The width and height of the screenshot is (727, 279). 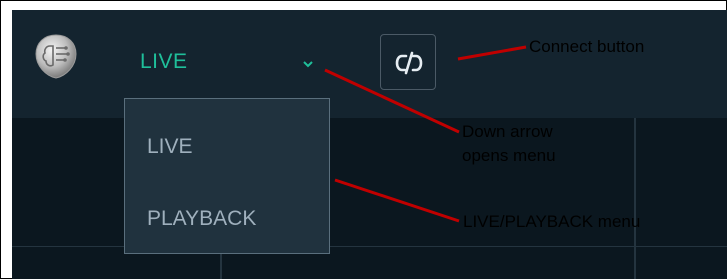 What do you see at coordinates (587, 46) in the screenshot?
I see `connect-annotation: Connect button` at bounding box center [587, 46].